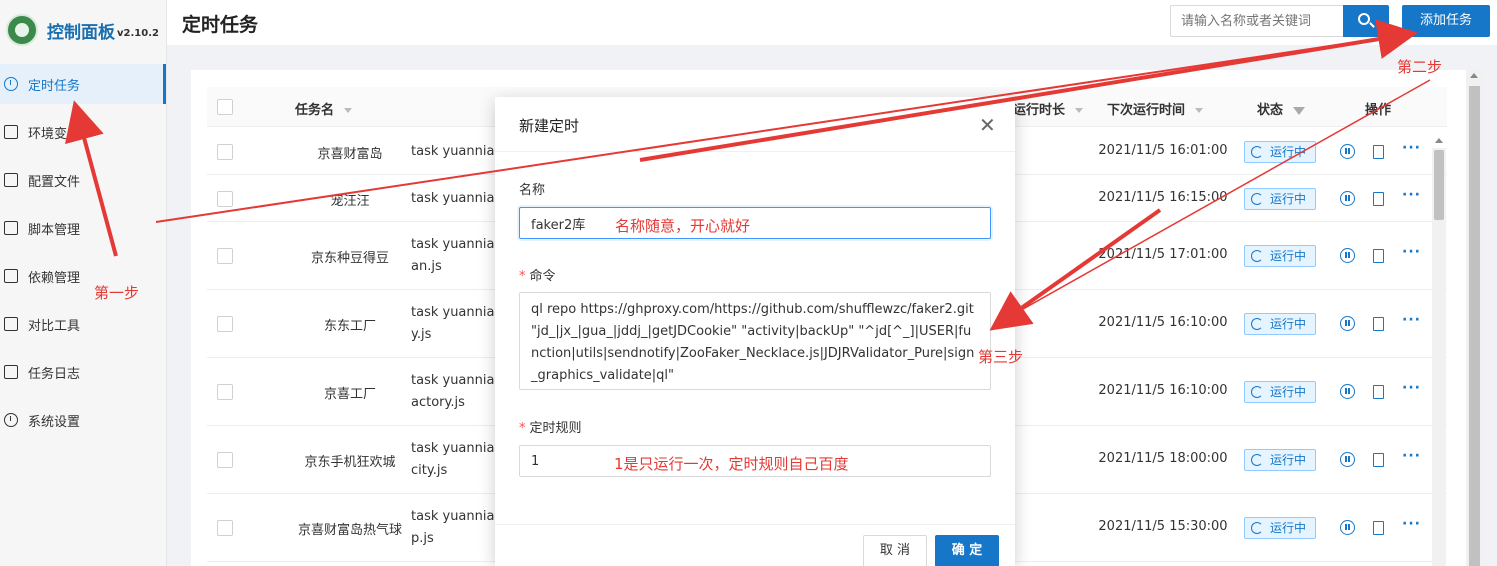  I want to click on step2-arrow, so click(1028, 90).